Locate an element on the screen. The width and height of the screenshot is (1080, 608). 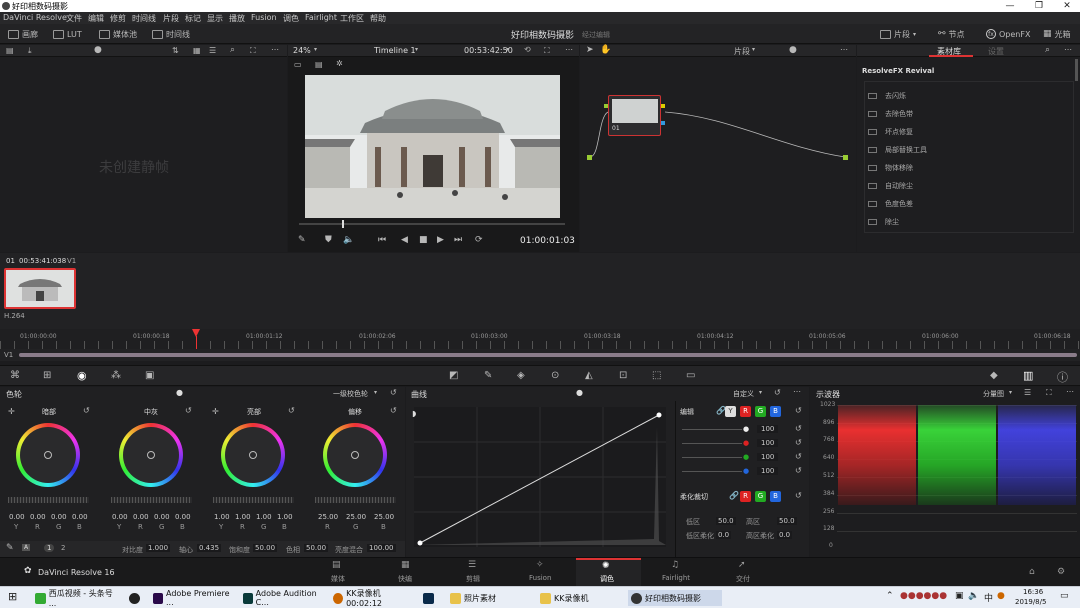
taskbar-item-active: 好印相数码摄影 is located at coordinates (675, 598).